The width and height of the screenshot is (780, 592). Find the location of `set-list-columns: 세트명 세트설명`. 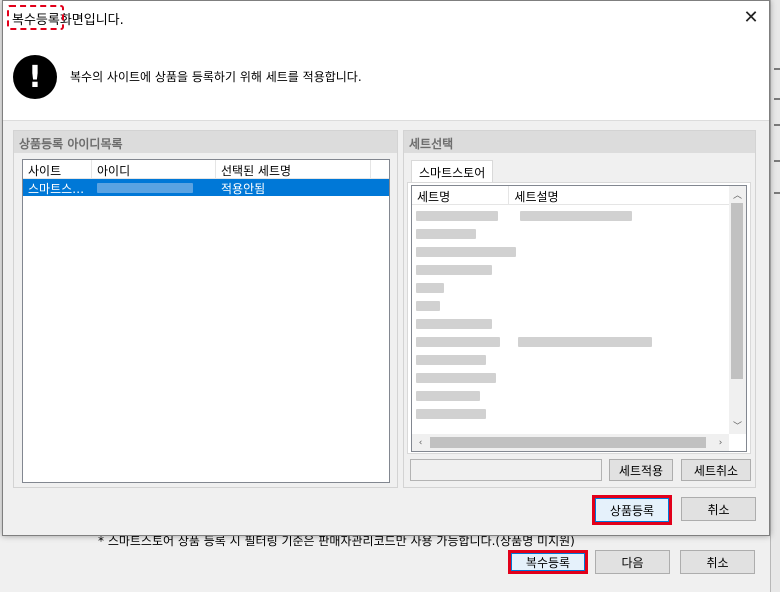

set-list-columns: 세트명 세트설명 is located at coordinates (570, 195).